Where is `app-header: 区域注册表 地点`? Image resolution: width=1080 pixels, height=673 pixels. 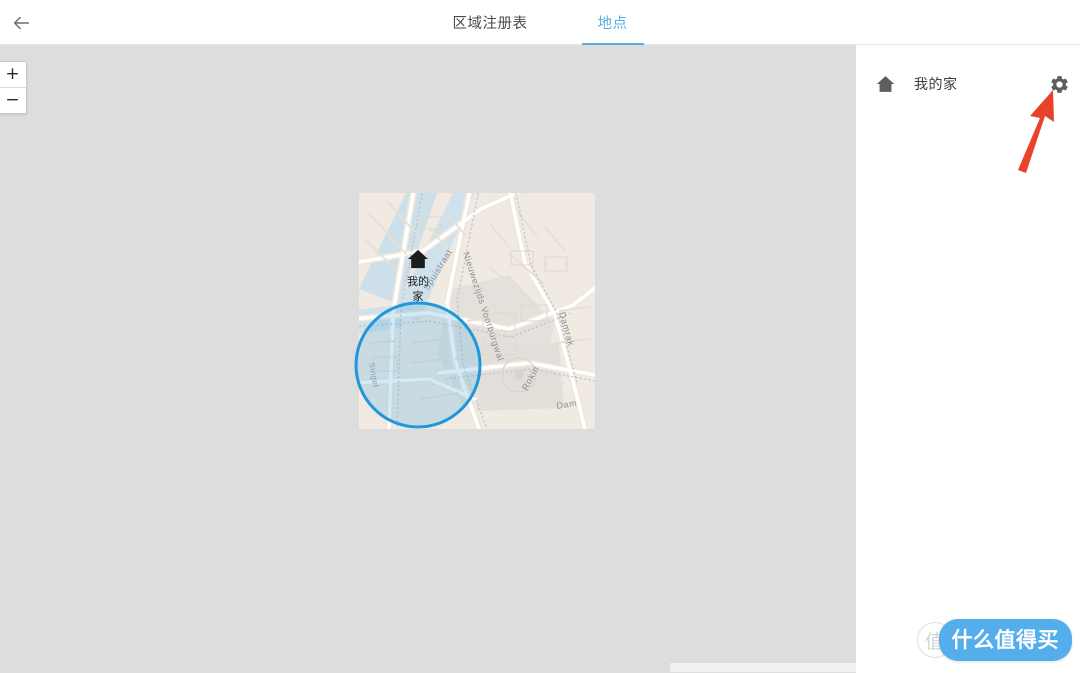 app-header: 区域注册表 地点 is located at coordinates (540, 22).